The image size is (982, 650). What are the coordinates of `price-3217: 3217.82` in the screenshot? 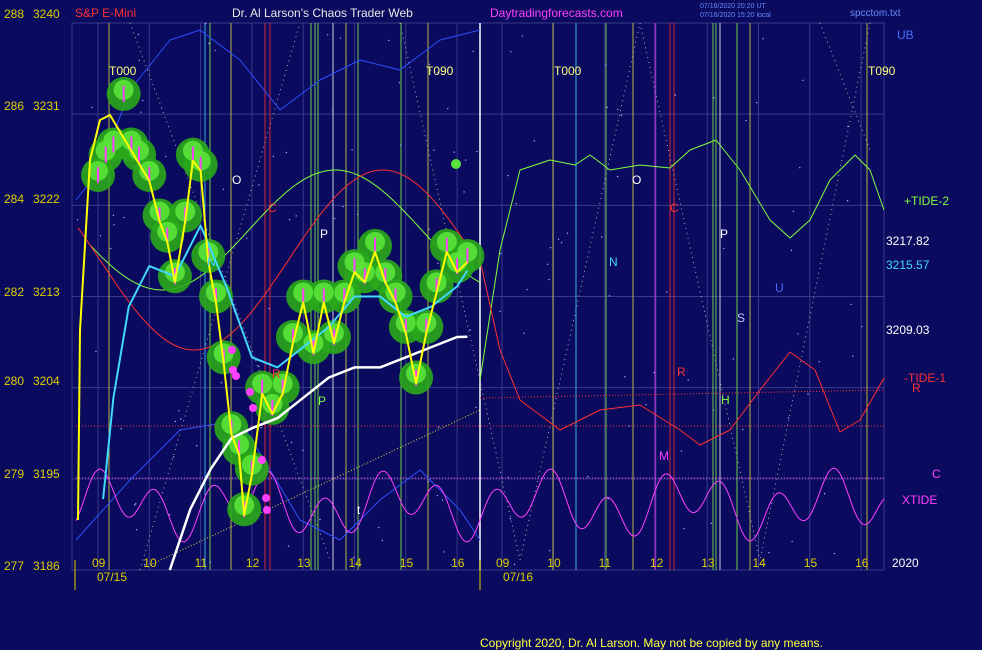 It's located at (908, 241).